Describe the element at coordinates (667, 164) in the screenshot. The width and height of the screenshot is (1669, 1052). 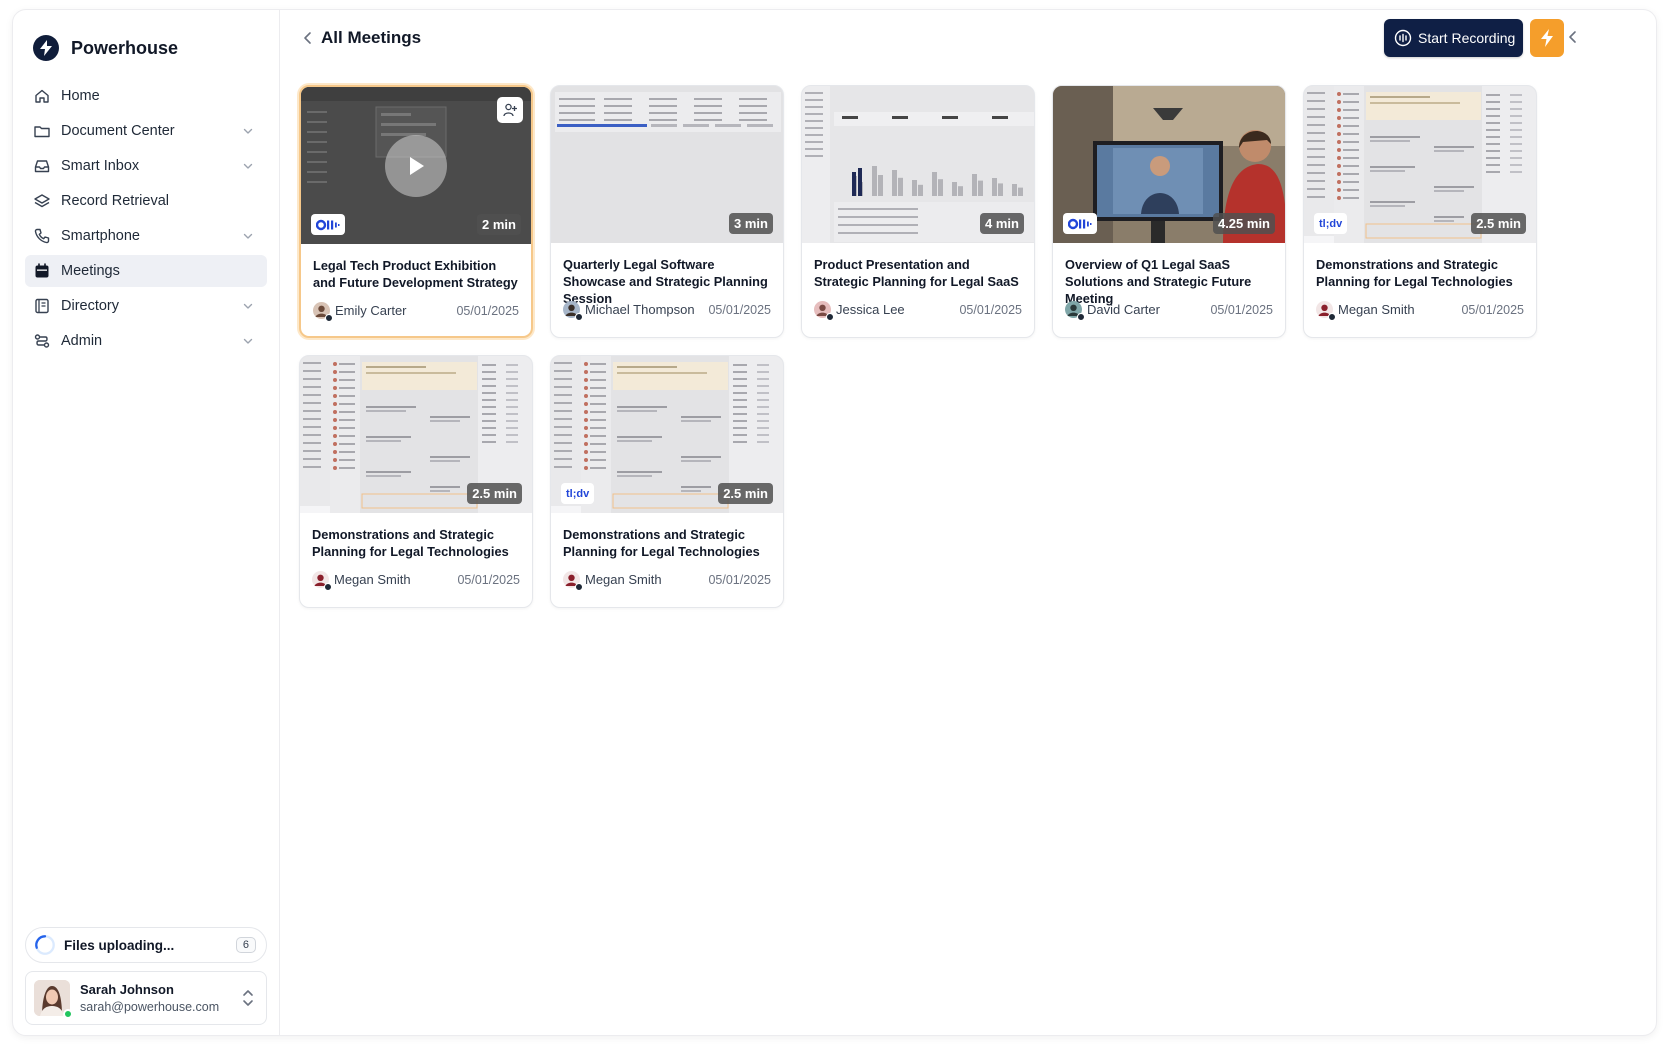
I see `meeting-thumbnail: 3 min` at that location.